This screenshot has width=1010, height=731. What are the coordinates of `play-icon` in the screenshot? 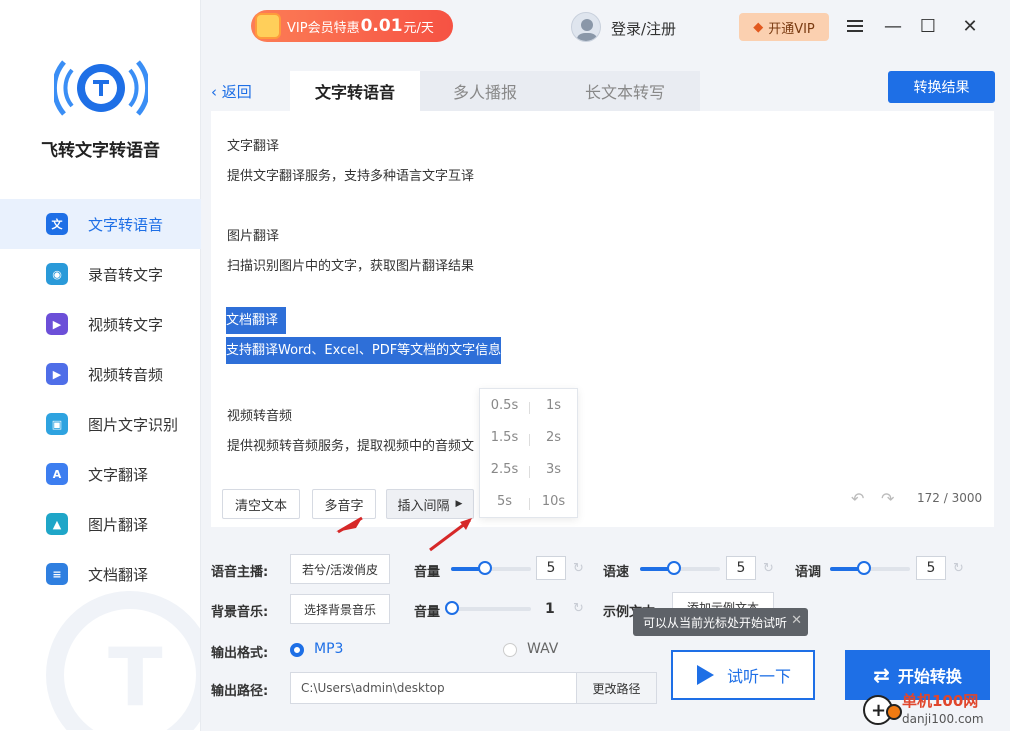 It's located at (705, 675).